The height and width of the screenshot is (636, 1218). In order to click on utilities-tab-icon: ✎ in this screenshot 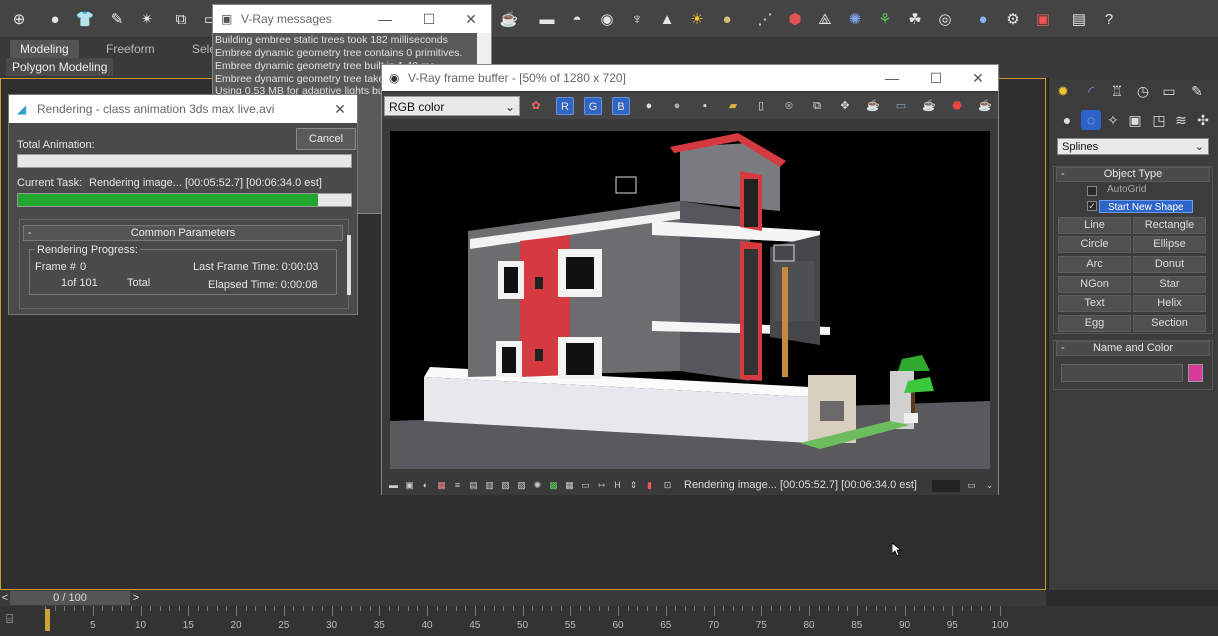, I will do `click(1197, 91)`.